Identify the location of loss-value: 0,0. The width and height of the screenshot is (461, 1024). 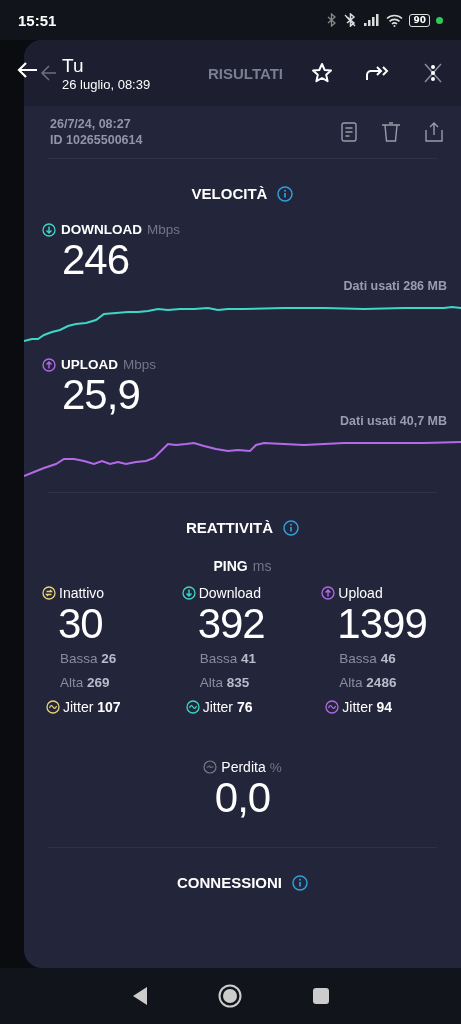
(242, 798).